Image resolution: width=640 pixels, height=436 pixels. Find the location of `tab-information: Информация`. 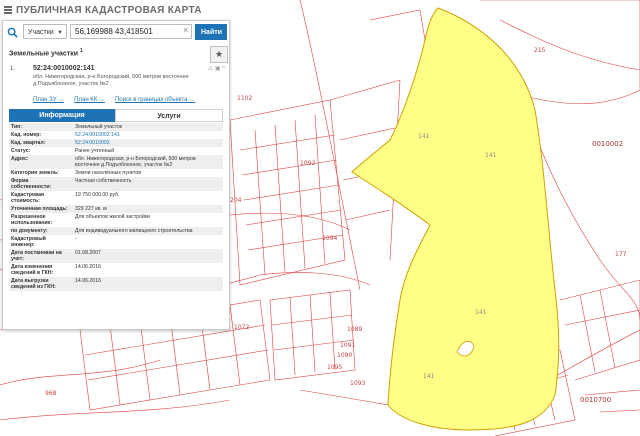

tab-information: Информация is located at coordinates (62, 115).